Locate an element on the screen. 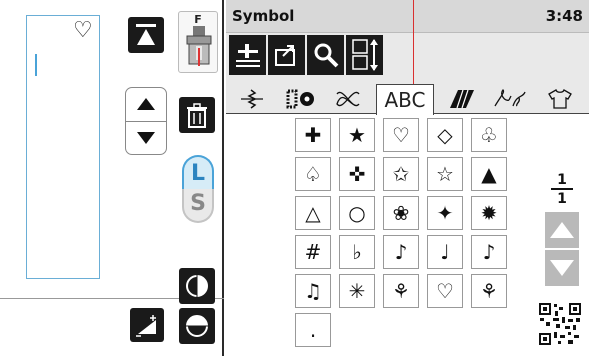  cursor-down-icon is located at coordinates (146, 138).